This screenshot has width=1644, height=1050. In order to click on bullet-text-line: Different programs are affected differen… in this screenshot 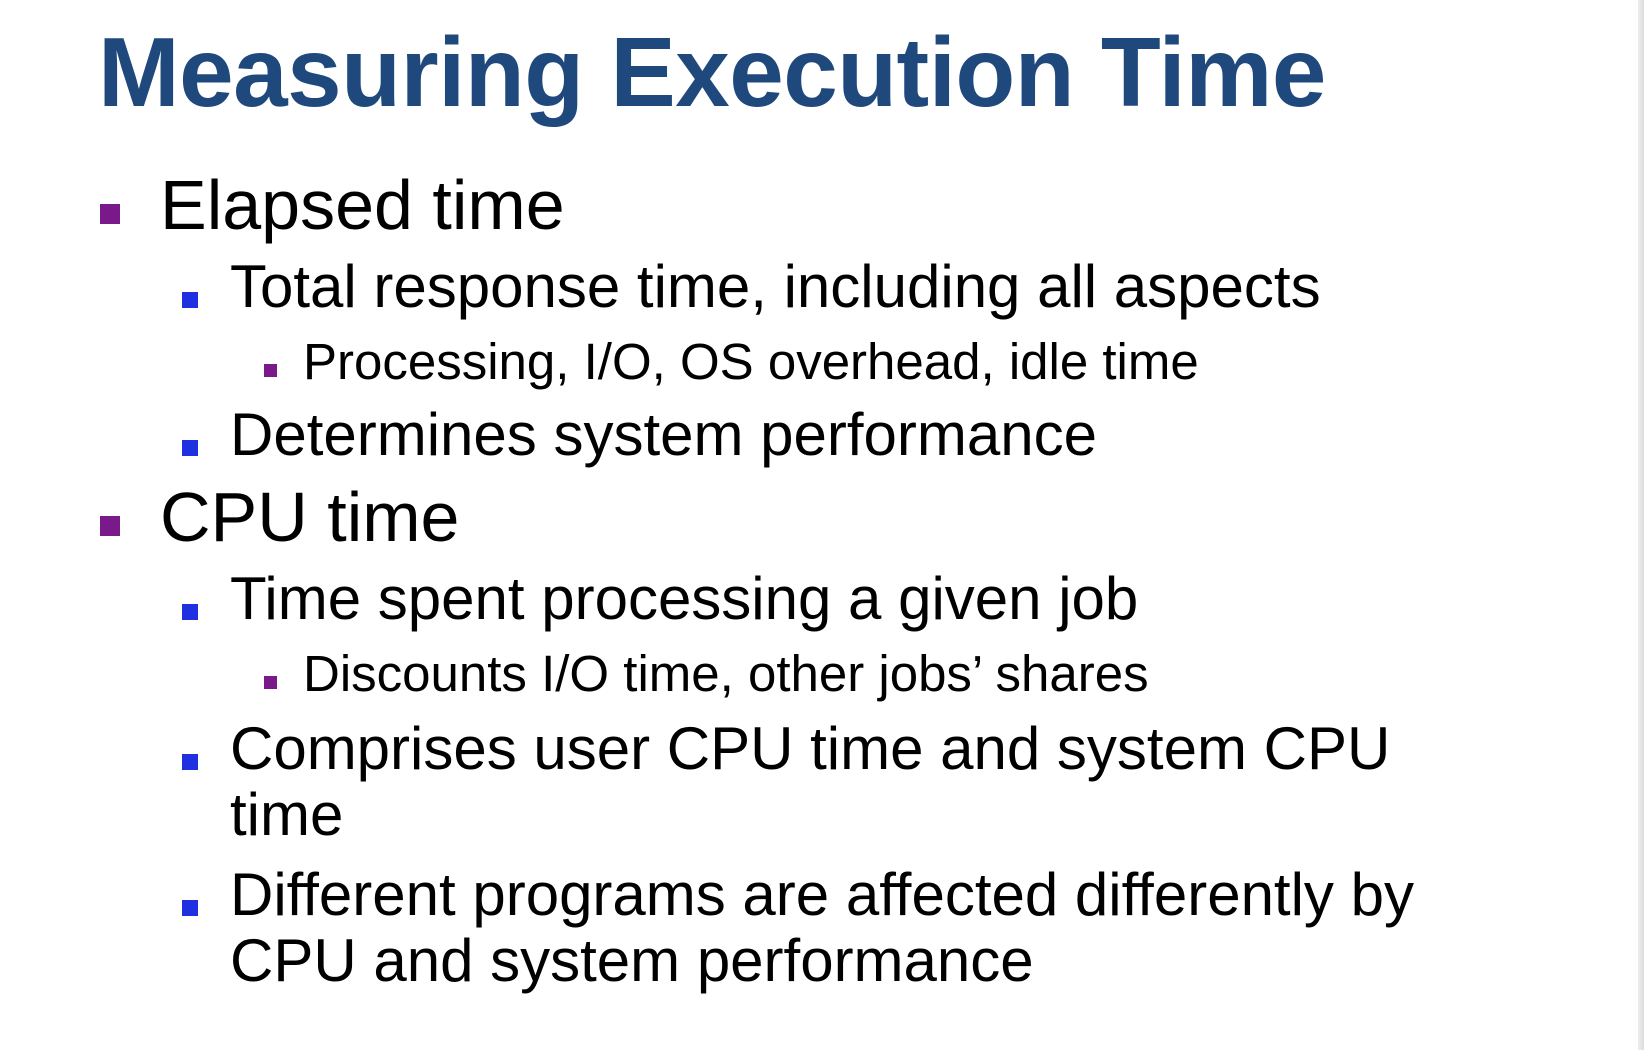, I will do `click(822, 894)`.